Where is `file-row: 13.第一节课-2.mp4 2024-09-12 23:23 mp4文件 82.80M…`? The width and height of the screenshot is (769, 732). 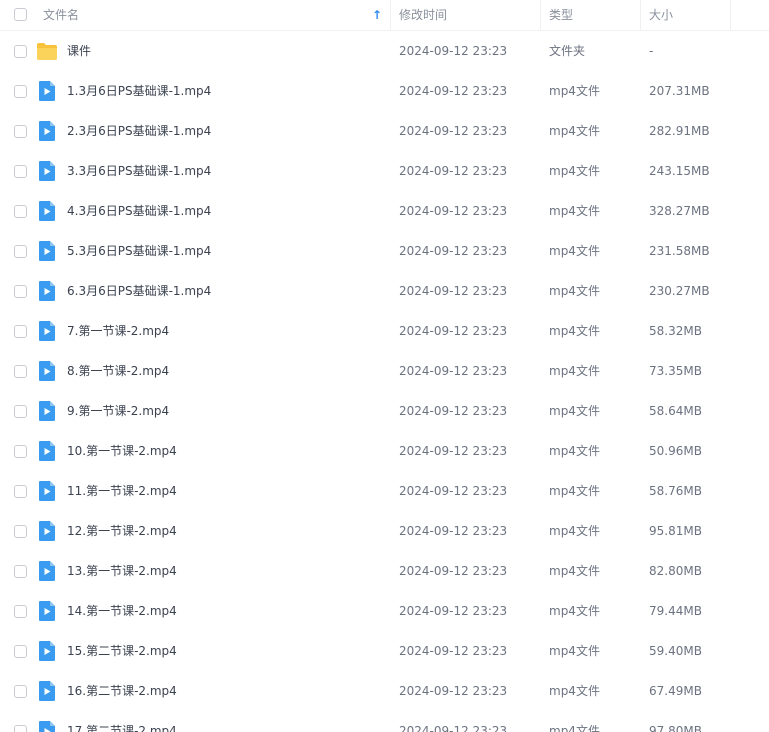 file-row: 13.第一节课-2.mp4 2024-09-12 23:23 mp4文件 82.80M… is located at coordinates (384, 571).